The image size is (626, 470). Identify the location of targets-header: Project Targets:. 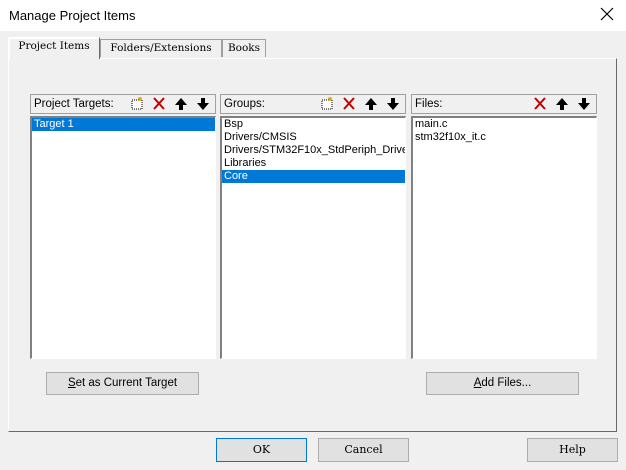
(123, 104).